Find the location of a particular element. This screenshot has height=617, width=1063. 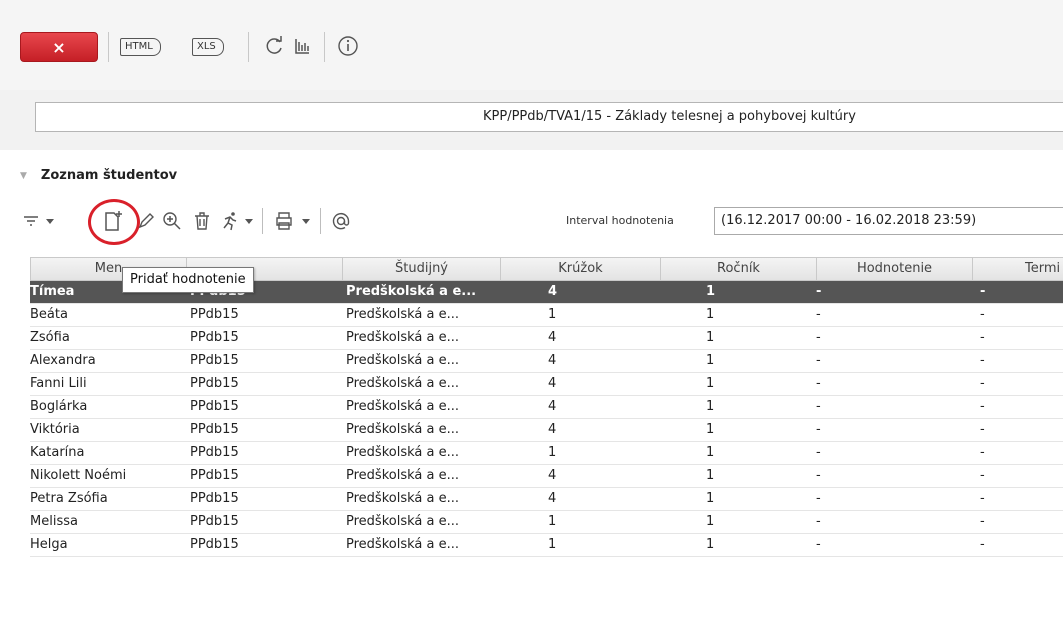

table-row: Melissa PPdb15 Predškolská a e... 1 1 - - is located at coordinates (546, 522).